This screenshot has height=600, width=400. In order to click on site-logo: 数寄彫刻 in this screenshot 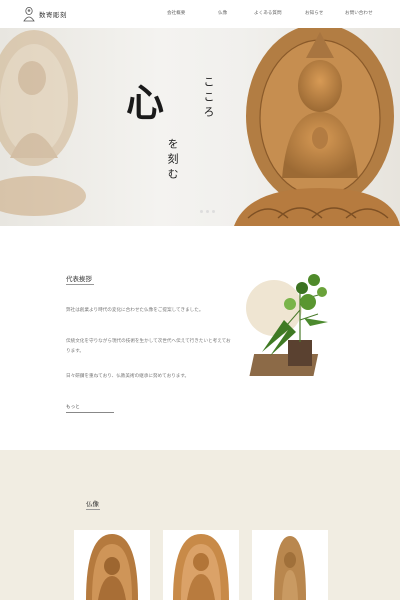, I will do `click(44, 14)`.